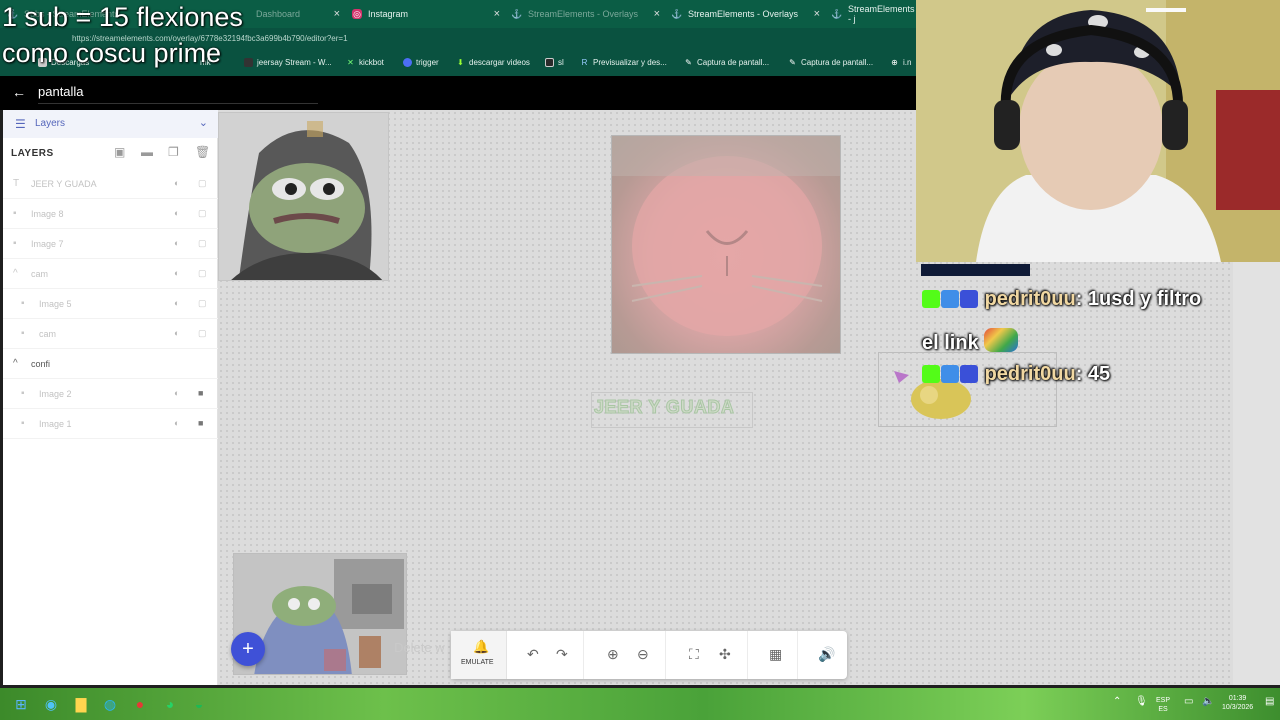  What do you see at coordinates (744, 14) in the screenshot?
I see `tab-overlays-2: ⚓ StreamElements - Overlays ×` at bounding box center [744, 14].